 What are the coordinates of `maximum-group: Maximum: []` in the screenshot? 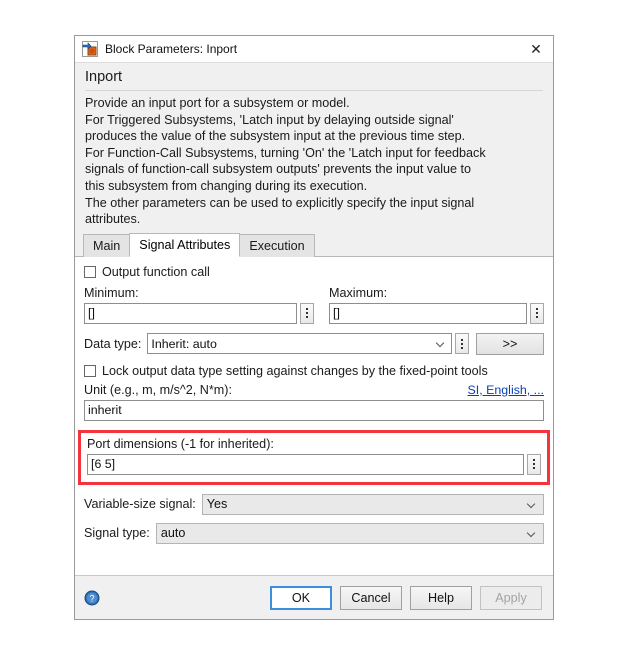 It's located at (429, 305).